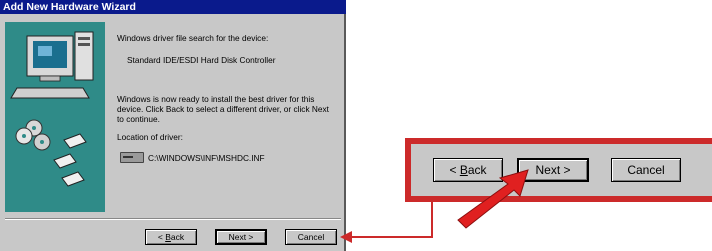 Image resolution: width=712 pixels, height=251 pixels. What do you see at coordinates (391, 220) in the screenshot?
I see `connector-line` at bounding box center [391, 220].